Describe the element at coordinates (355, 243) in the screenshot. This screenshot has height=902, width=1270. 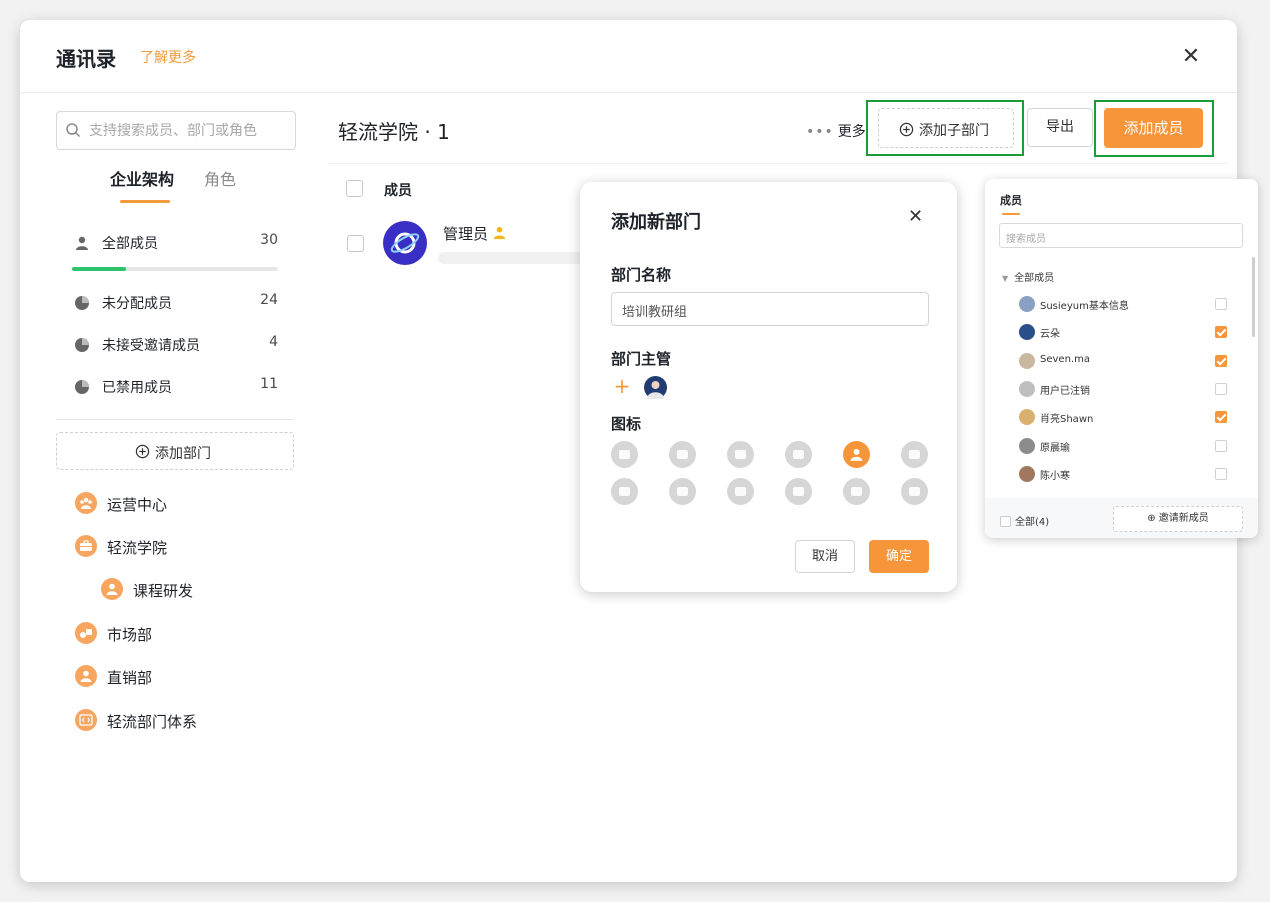
I see `row-checkbox` at that location.